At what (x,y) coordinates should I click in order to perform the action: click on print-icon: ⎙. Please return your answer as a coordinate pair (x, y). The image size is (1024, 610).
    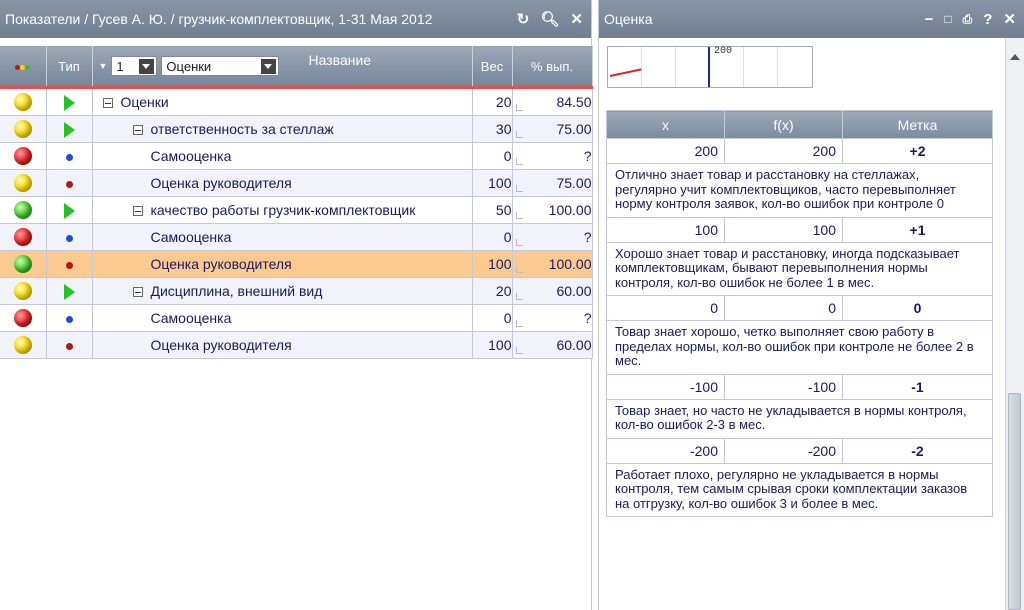
    Looking at the image, I should click on (968, 19).